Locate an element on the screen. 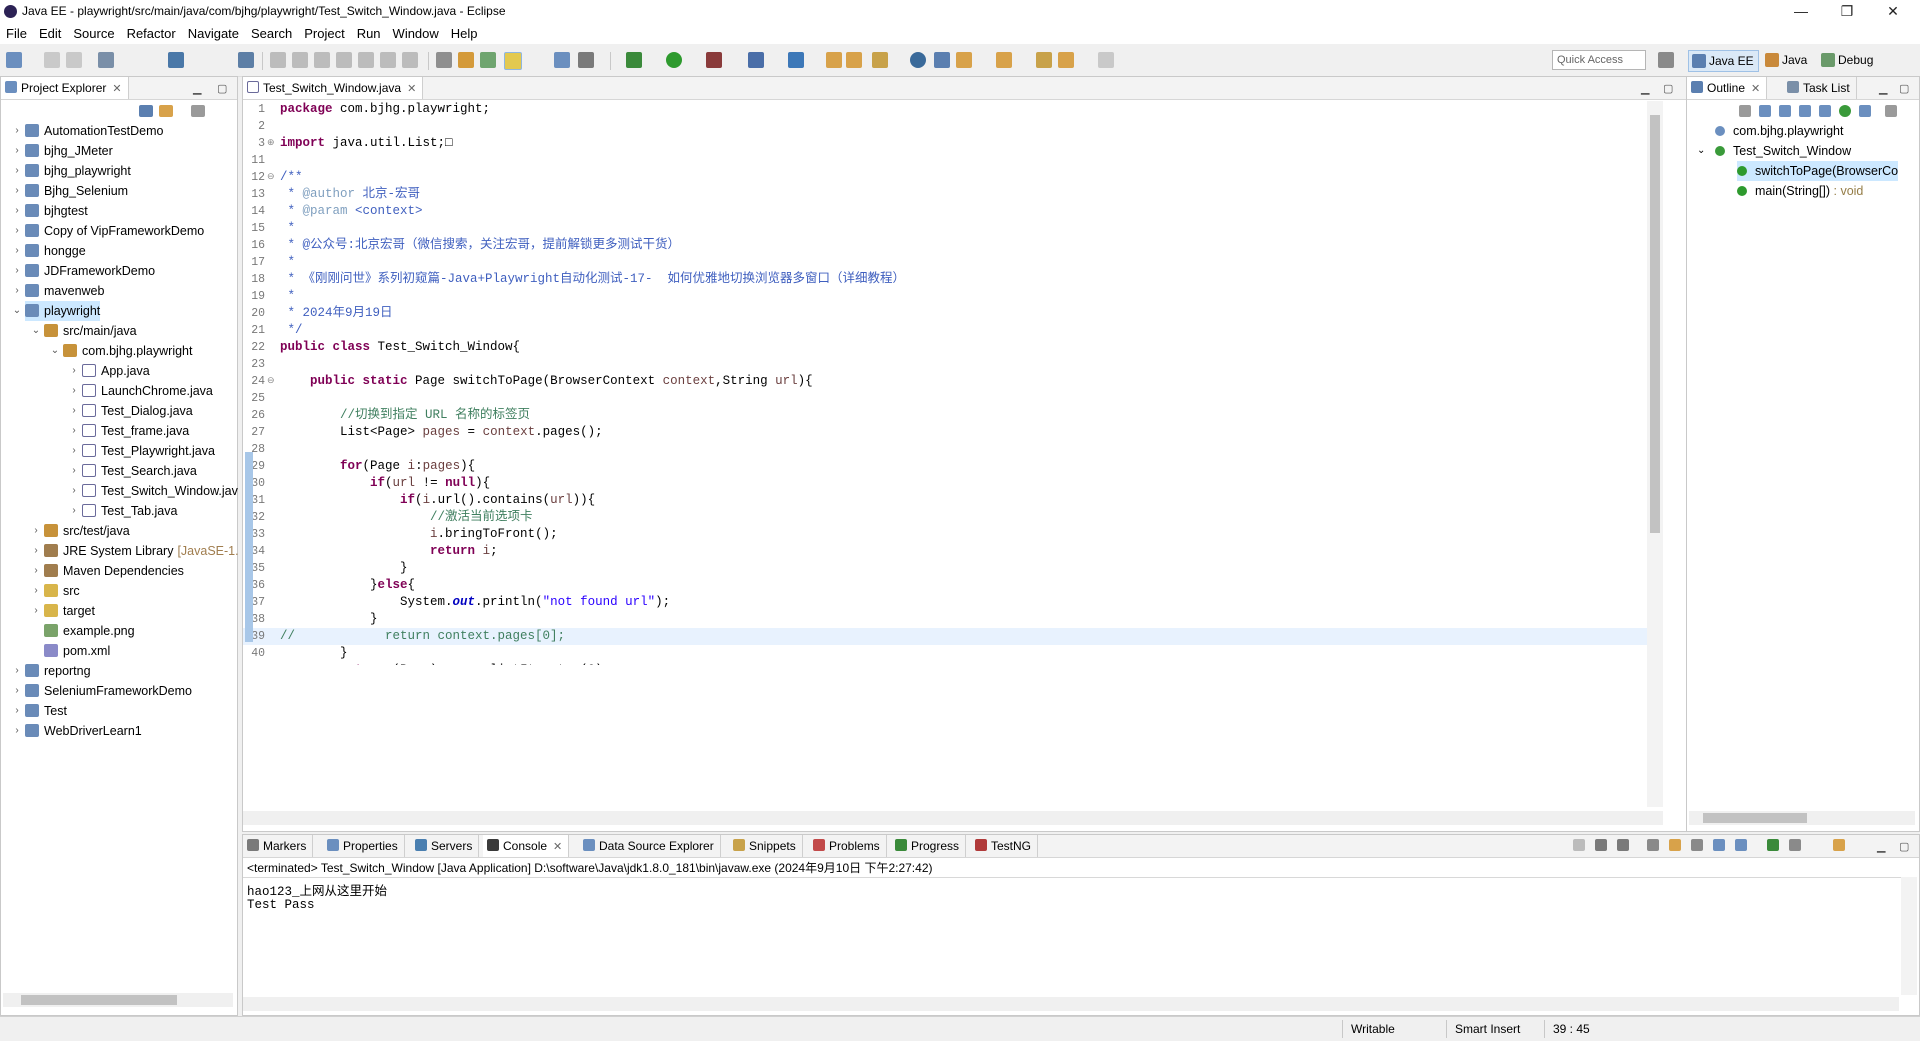 The width and height of the screenshot is (1920, 1041). hide-static-icon is located at coordinates (1805, 111).